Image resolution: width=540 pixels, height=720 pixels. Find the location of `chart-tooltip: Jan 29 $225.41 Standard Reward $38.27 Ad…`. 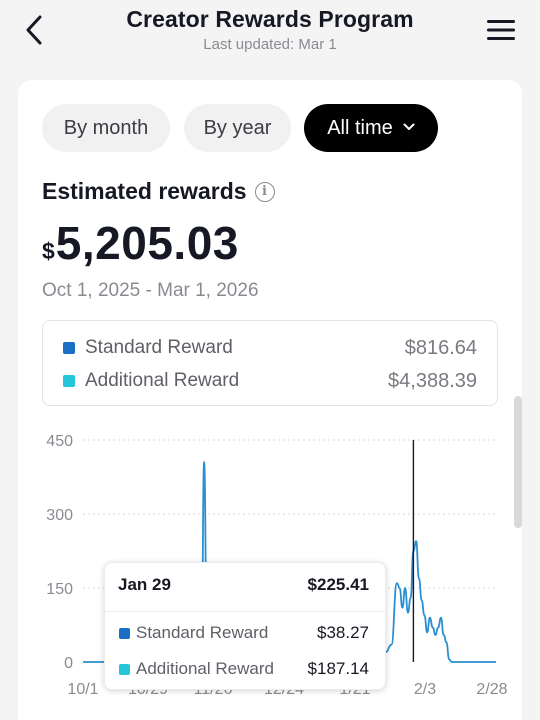

chart-tooltip: Jan 29 $225.41 Standard Reward $38.27 Ad… is located at coordinates (245, 626).